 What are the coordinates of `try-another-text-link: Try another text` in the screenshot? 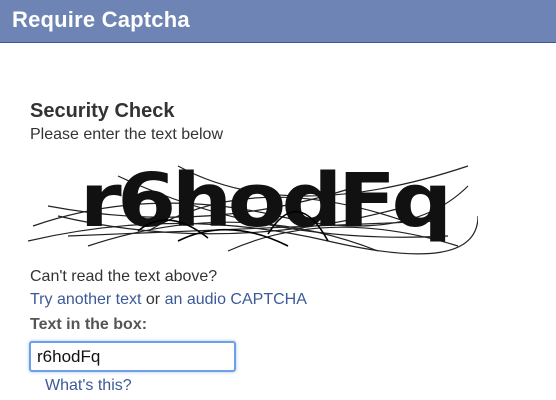 It's located at (85, 299).